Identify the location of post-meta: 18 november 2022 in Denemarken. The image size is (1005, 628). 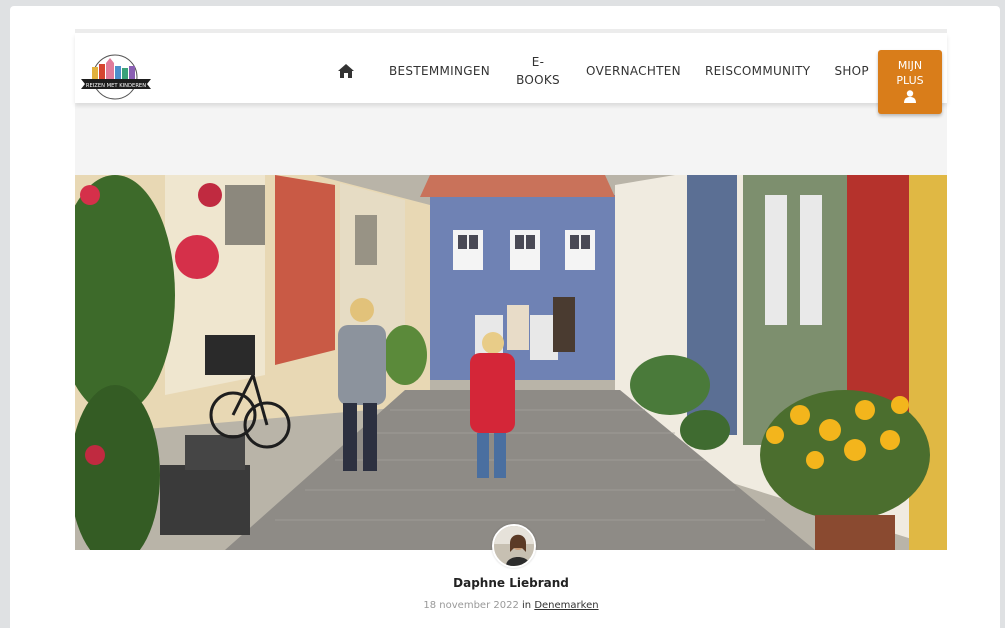
(505, 605).